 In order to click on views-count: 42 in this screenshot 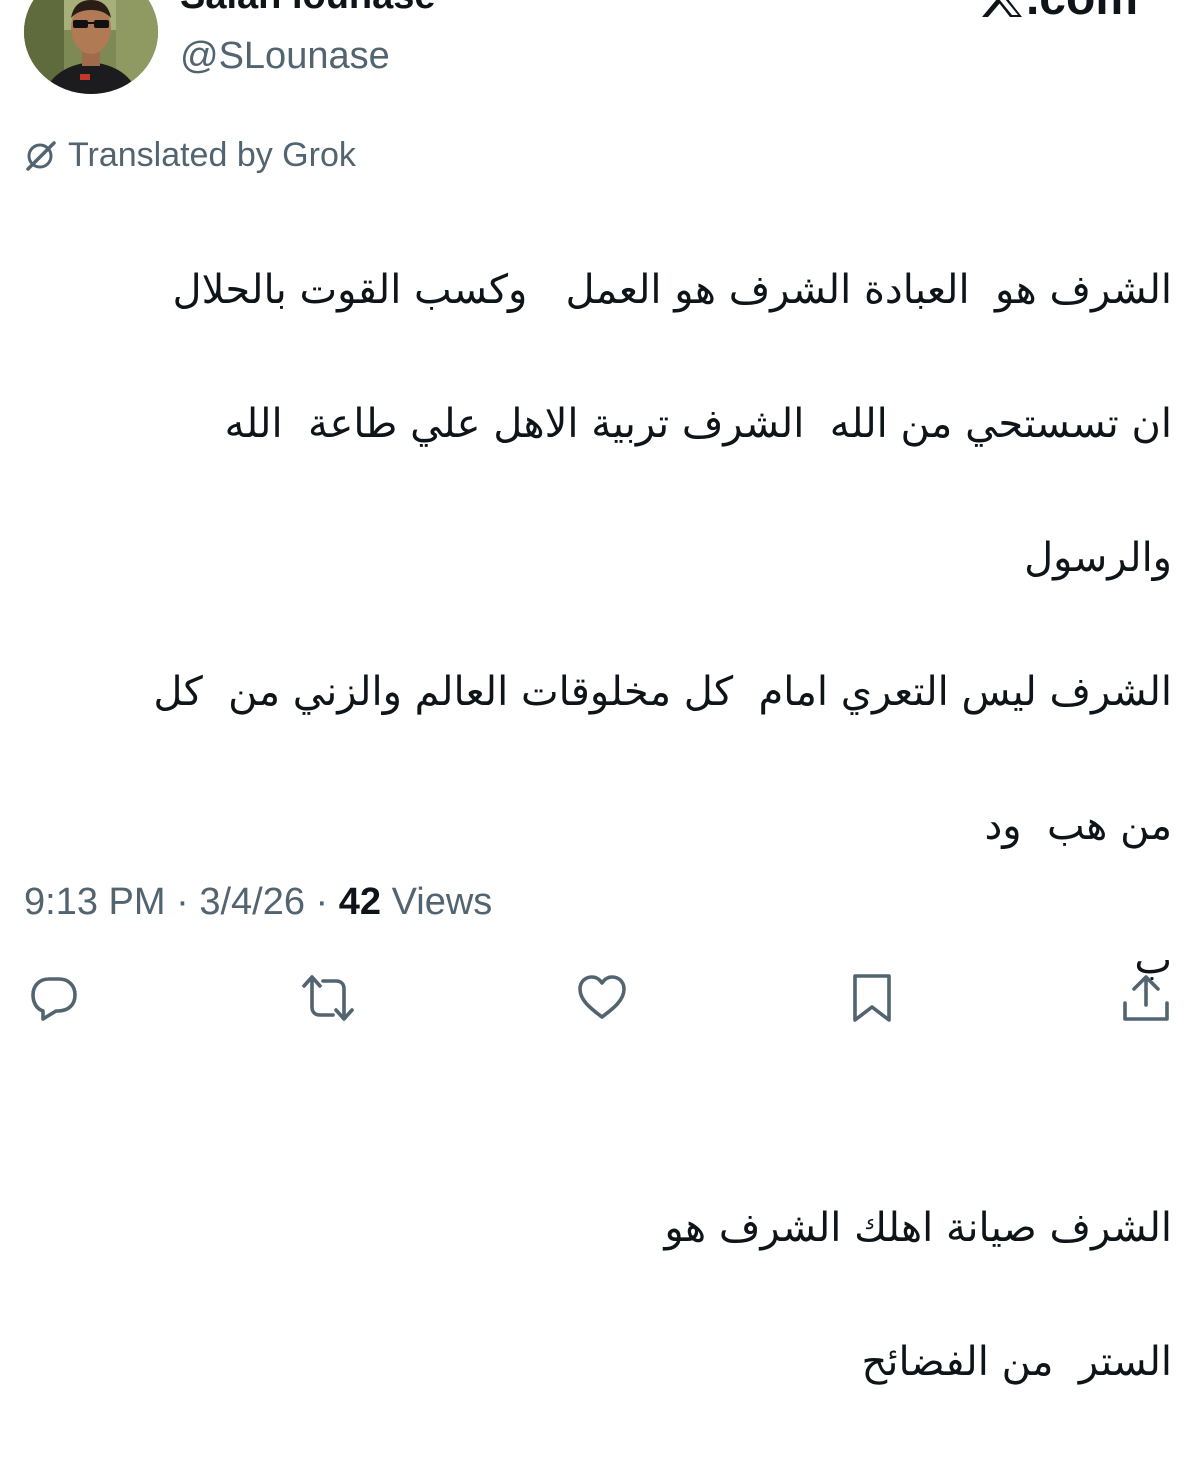, I will do `click(360, 902)`.